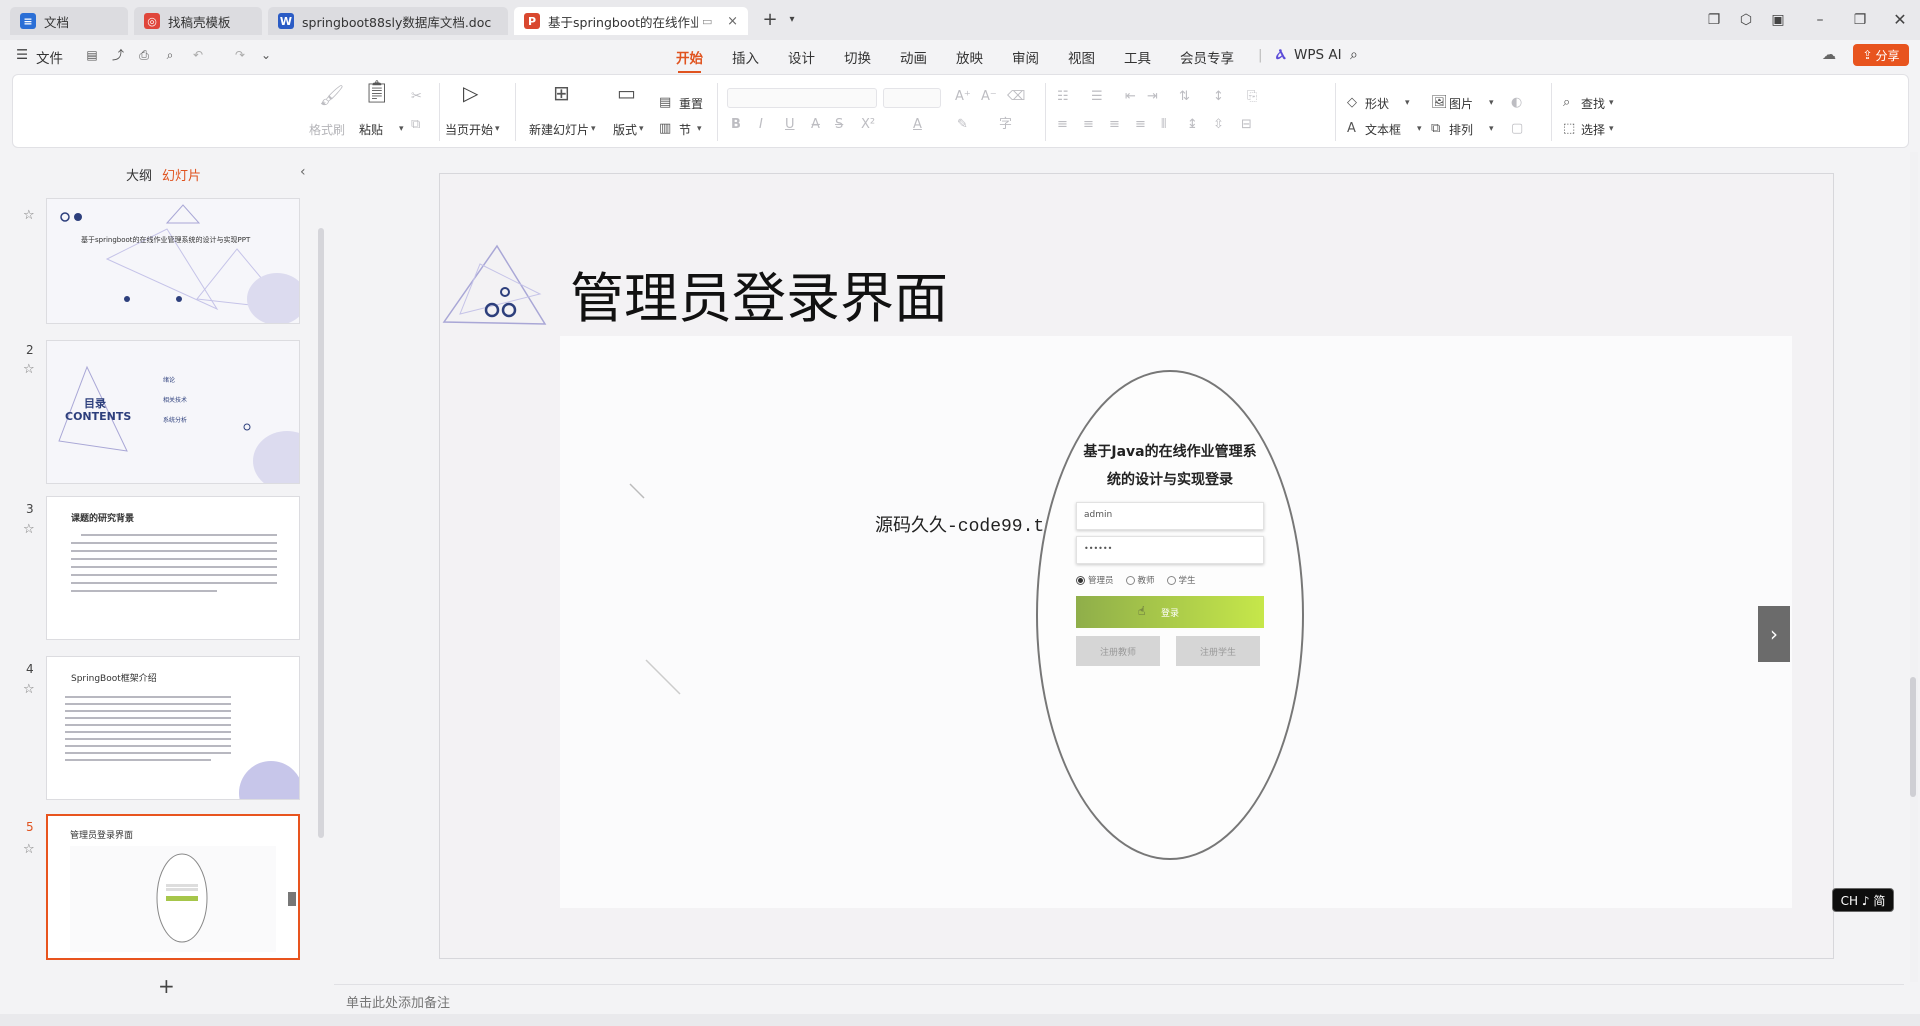  What do you see at coordinates (1860, 20) in the screenshot?
I see `restore-icon: ❐` at bounding box center [1860, 20].